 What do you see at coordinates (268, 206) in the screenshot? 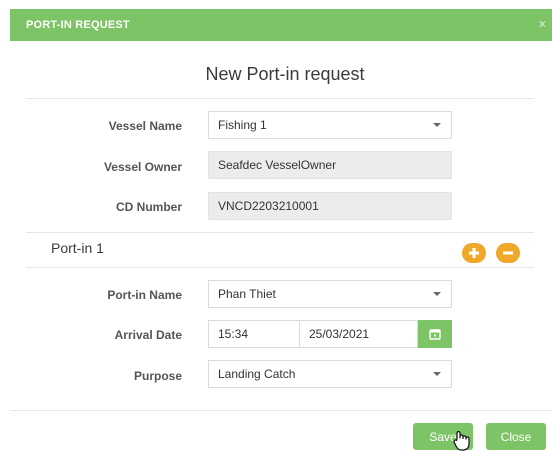
I see `cd-number-value: VNCD2203210001` at bounding box center [268, 206].